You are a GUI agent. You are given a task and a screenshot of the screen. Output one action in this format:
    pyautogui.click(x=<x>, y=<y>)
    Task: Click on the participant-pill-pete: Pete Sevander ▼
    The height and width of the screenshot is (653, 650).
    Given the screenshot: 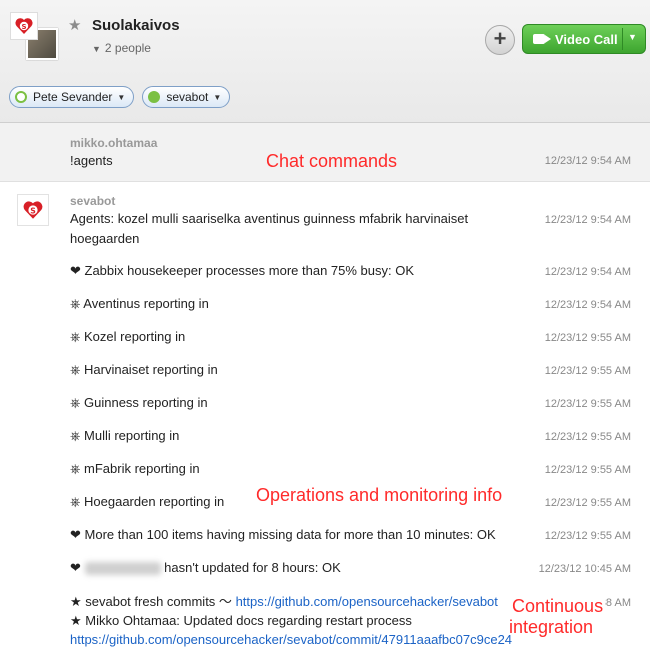 What is the action you would take?
    pyautogui.click(x=72, y=97)
    